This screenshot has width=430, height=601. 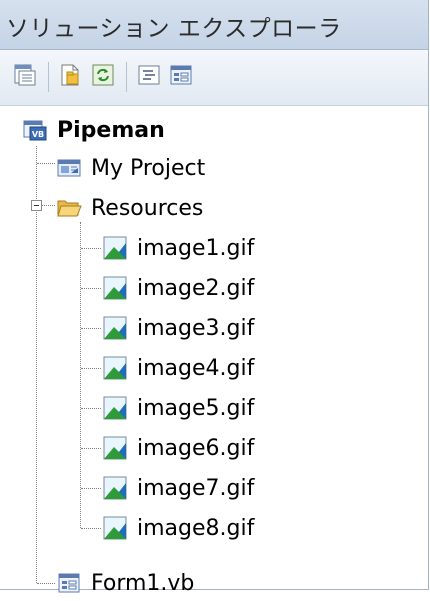 I want to click on vb-project-icon: VB, so click(x=35, y=130).